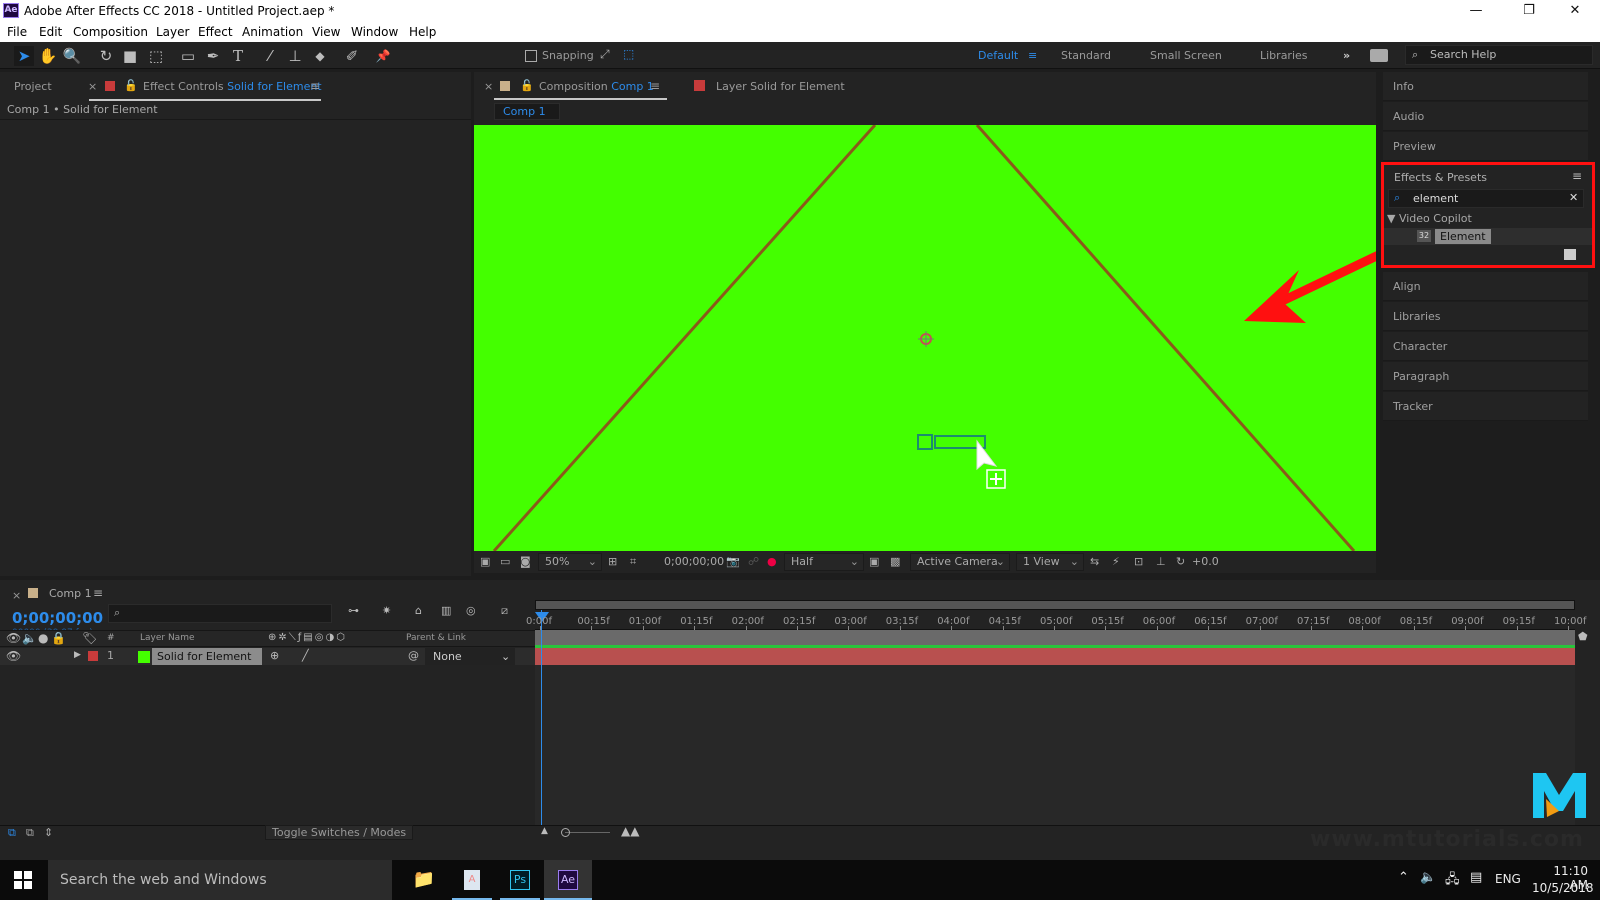 This screenshot has width=1600, height=900. What do you see at coordinates (472, 880) in the screenshot?
I see `taskbar-app-2: A` at bounding box center [472, 880].